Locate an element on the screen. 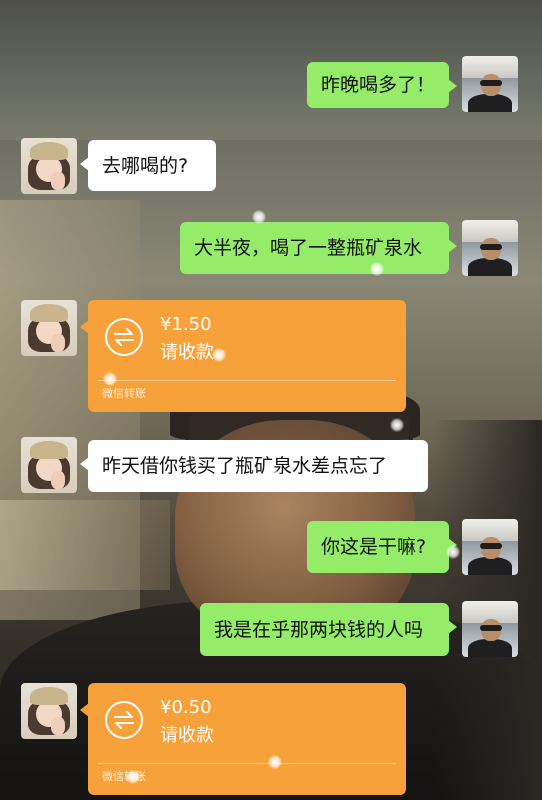 This screenshot has width=542, height=800. message-bubble-incoming: 去哪喝的? is located at coordinates (148, 165).